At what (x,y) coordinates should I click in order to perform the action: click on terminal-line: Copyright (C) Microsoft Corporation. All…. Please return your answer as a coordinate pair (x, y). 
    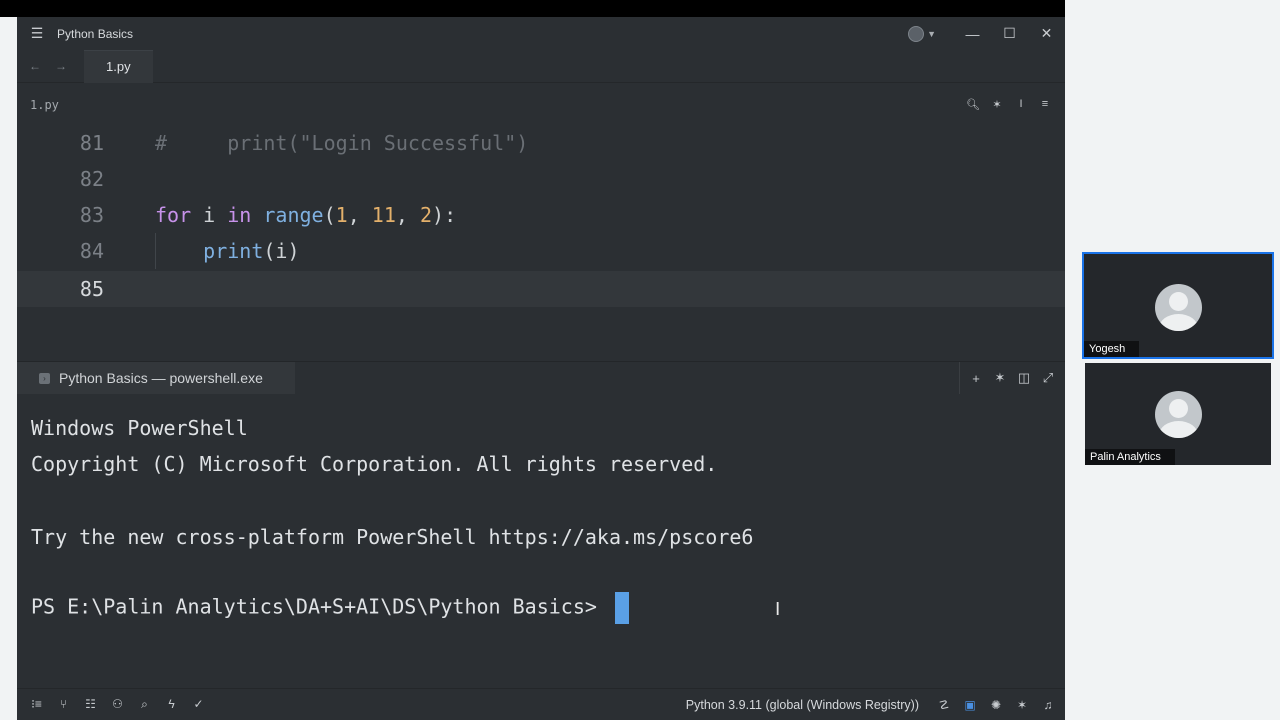
    Looking at the image, I should click on (374, 464).